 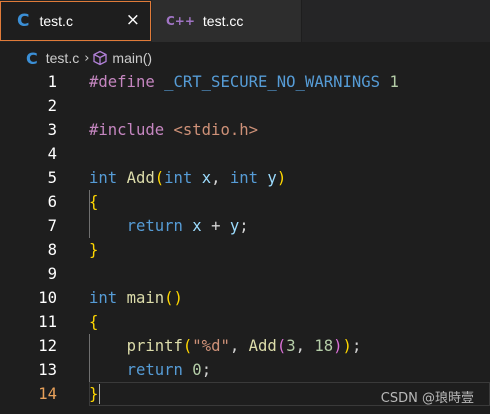 What do you see at coordinates (47, 370) in the screenshot?
I see `line-number: 13` at bounding box center [47, 370].